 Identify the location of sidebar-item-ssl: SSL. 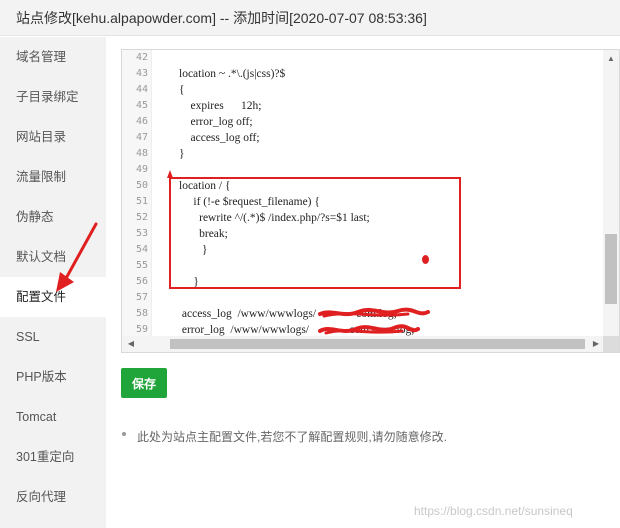
(53, 337).